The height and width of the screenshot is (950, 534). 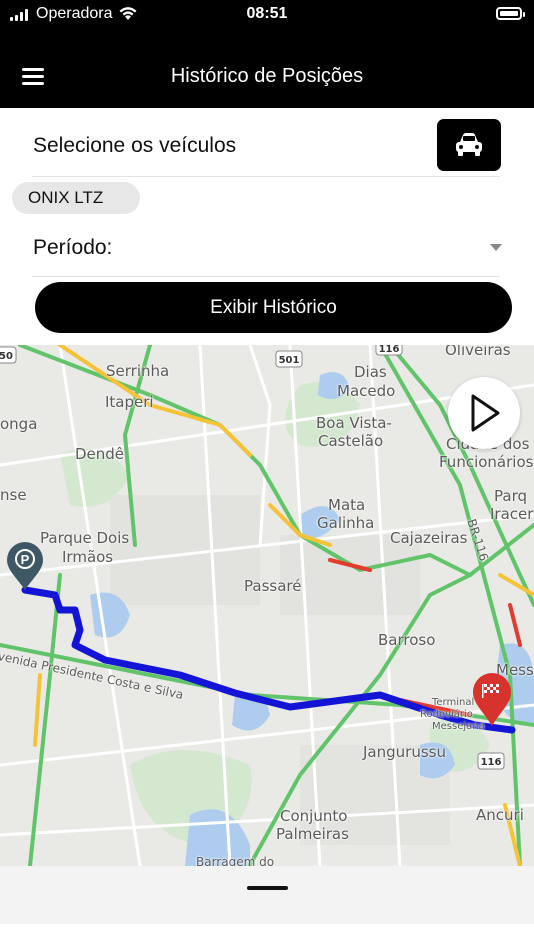 I want to click on map-label: Conjunto, so click(x=314, y=816).